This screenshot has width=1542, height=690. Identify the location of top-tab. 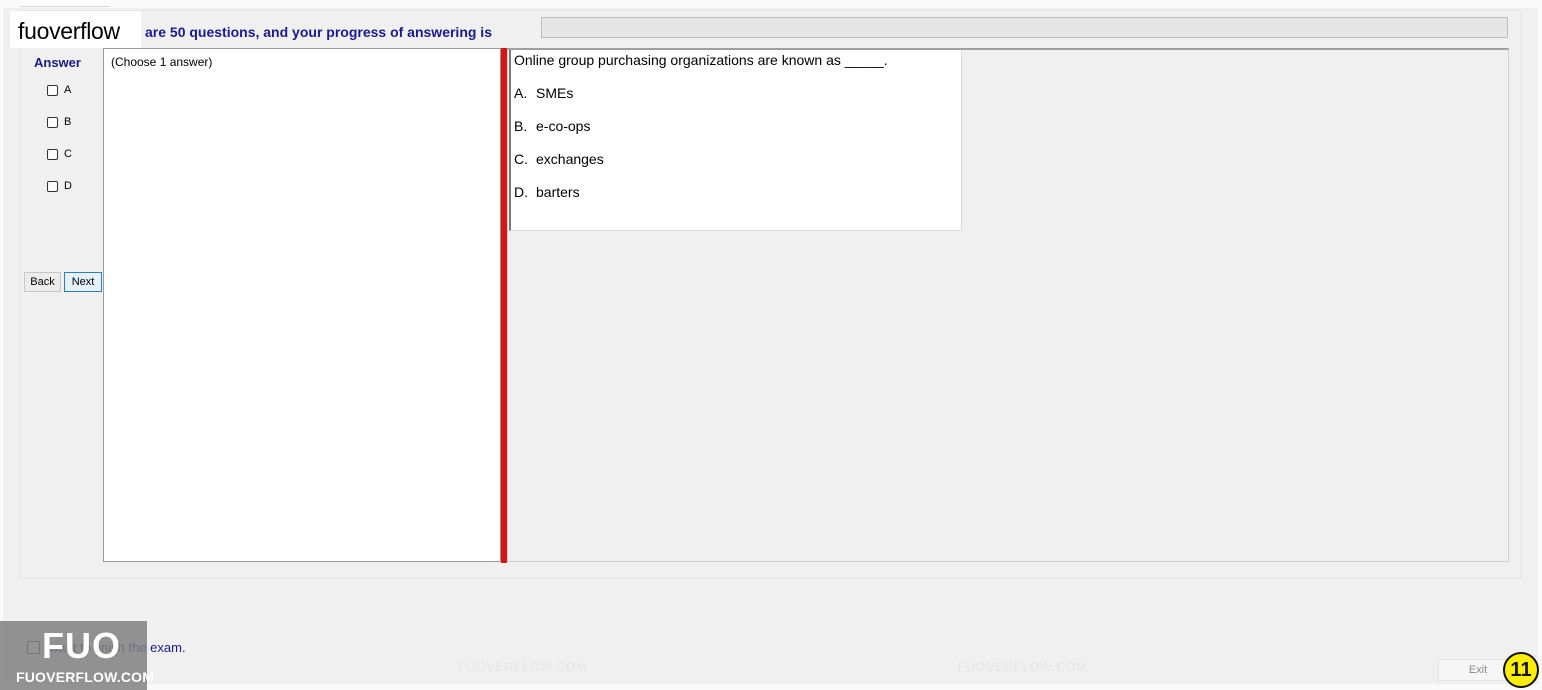
(65, 3).